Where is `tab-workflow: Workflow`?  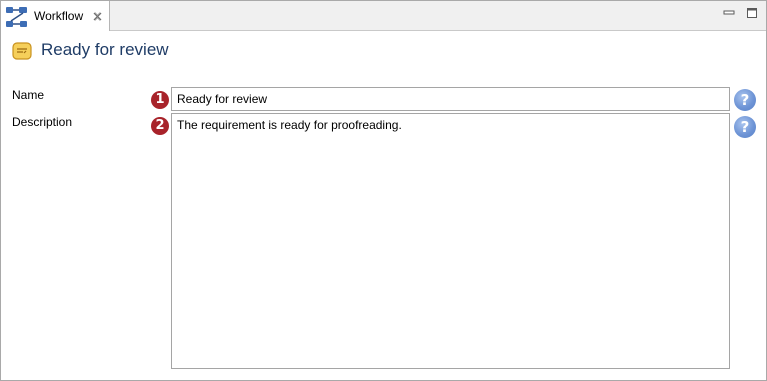 tab-workflow: Workflow is located at coordinates (55, 16).